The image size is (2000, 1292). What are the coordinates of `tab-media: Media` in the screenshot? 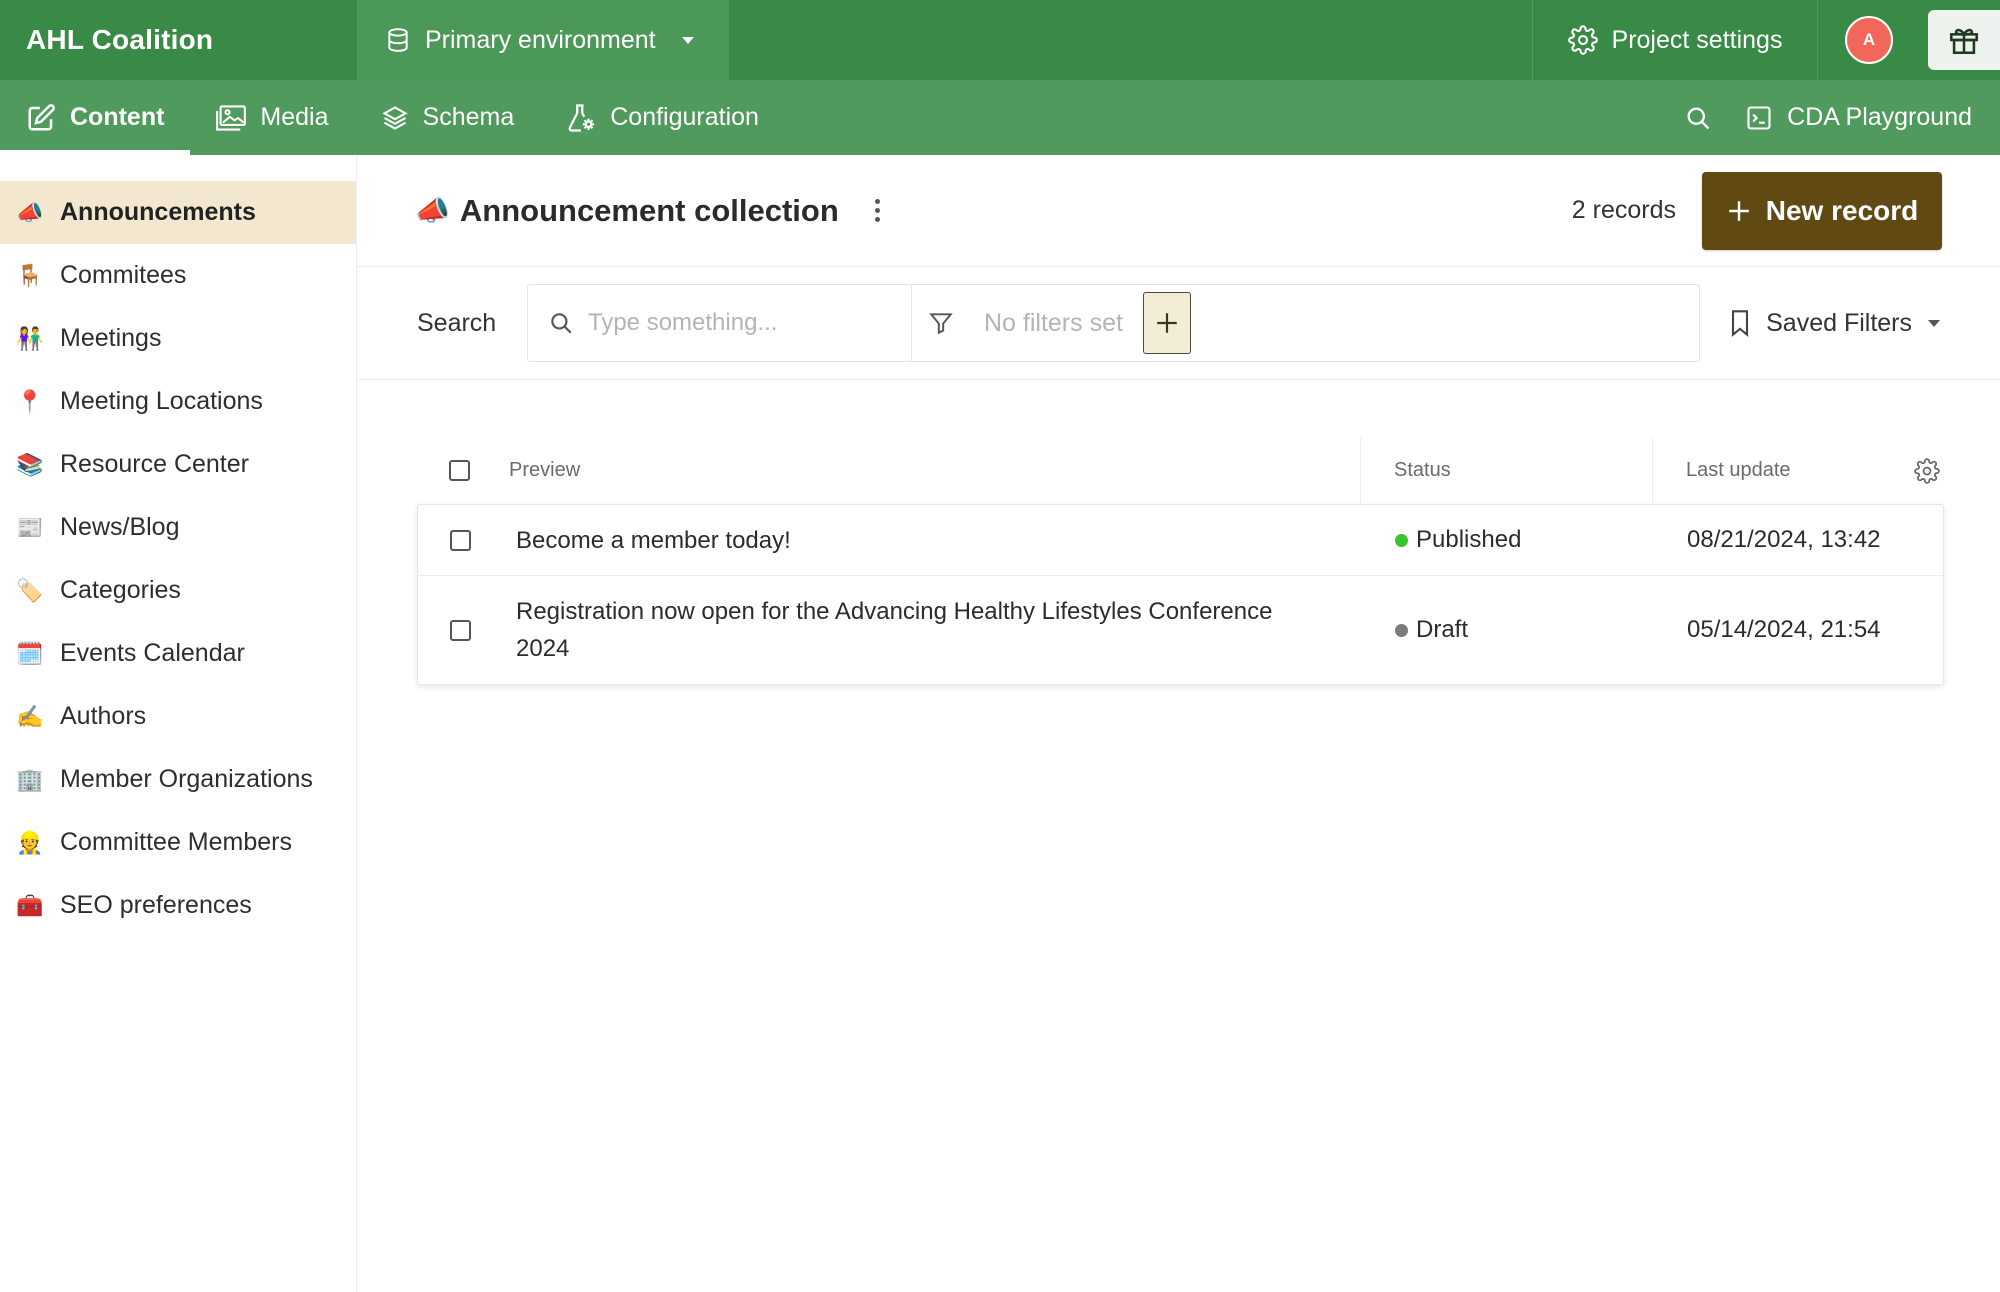 It's located at (272, 117).